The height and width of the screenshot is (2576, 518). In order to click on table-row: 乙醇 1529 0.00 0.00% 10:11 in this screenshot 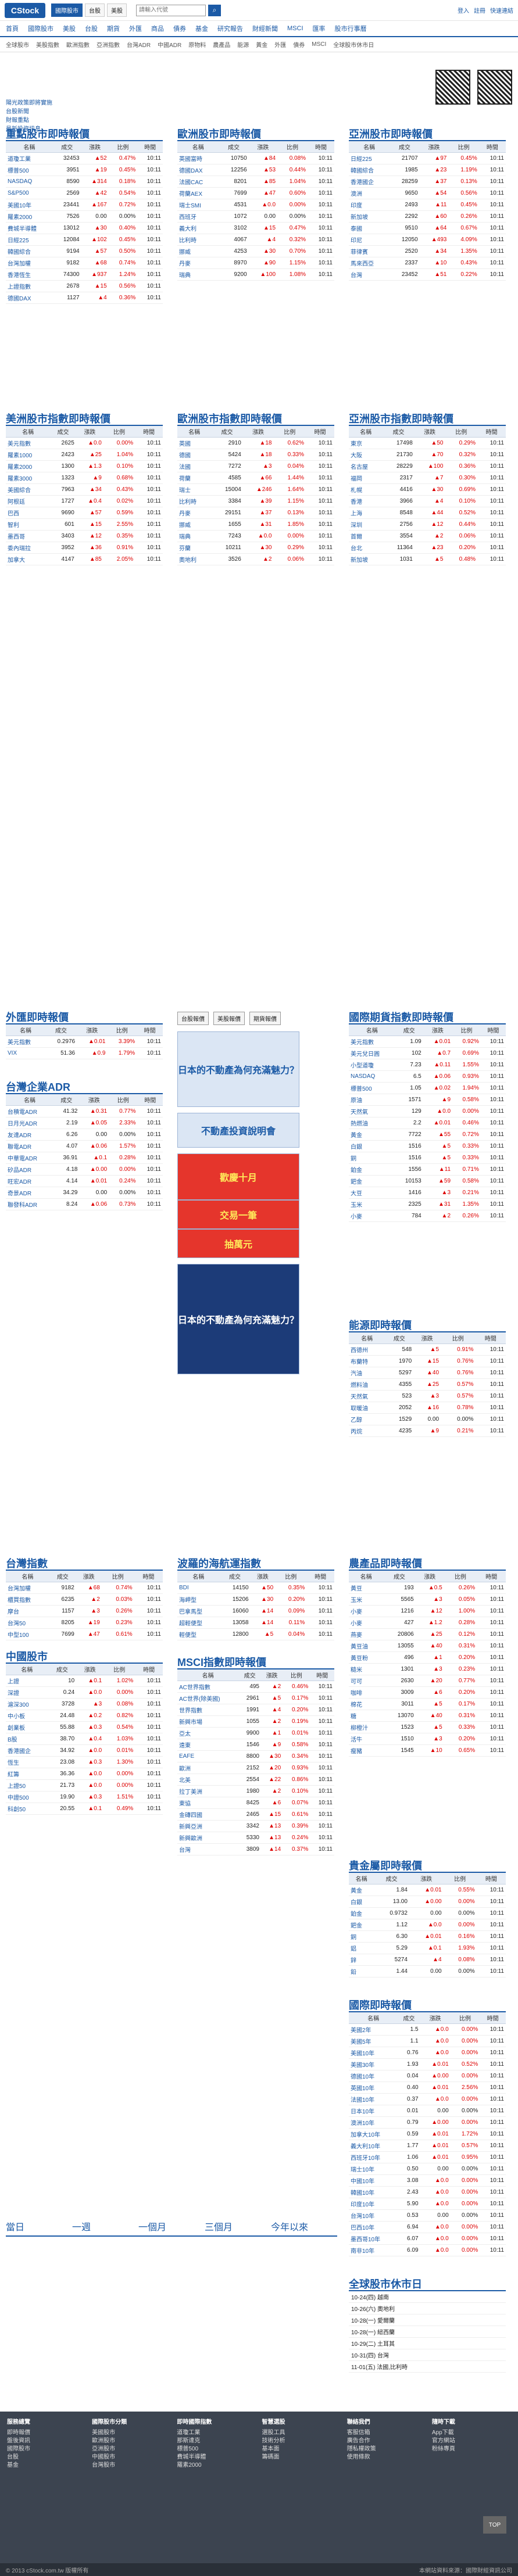, I will do `click(428, 1419)`.